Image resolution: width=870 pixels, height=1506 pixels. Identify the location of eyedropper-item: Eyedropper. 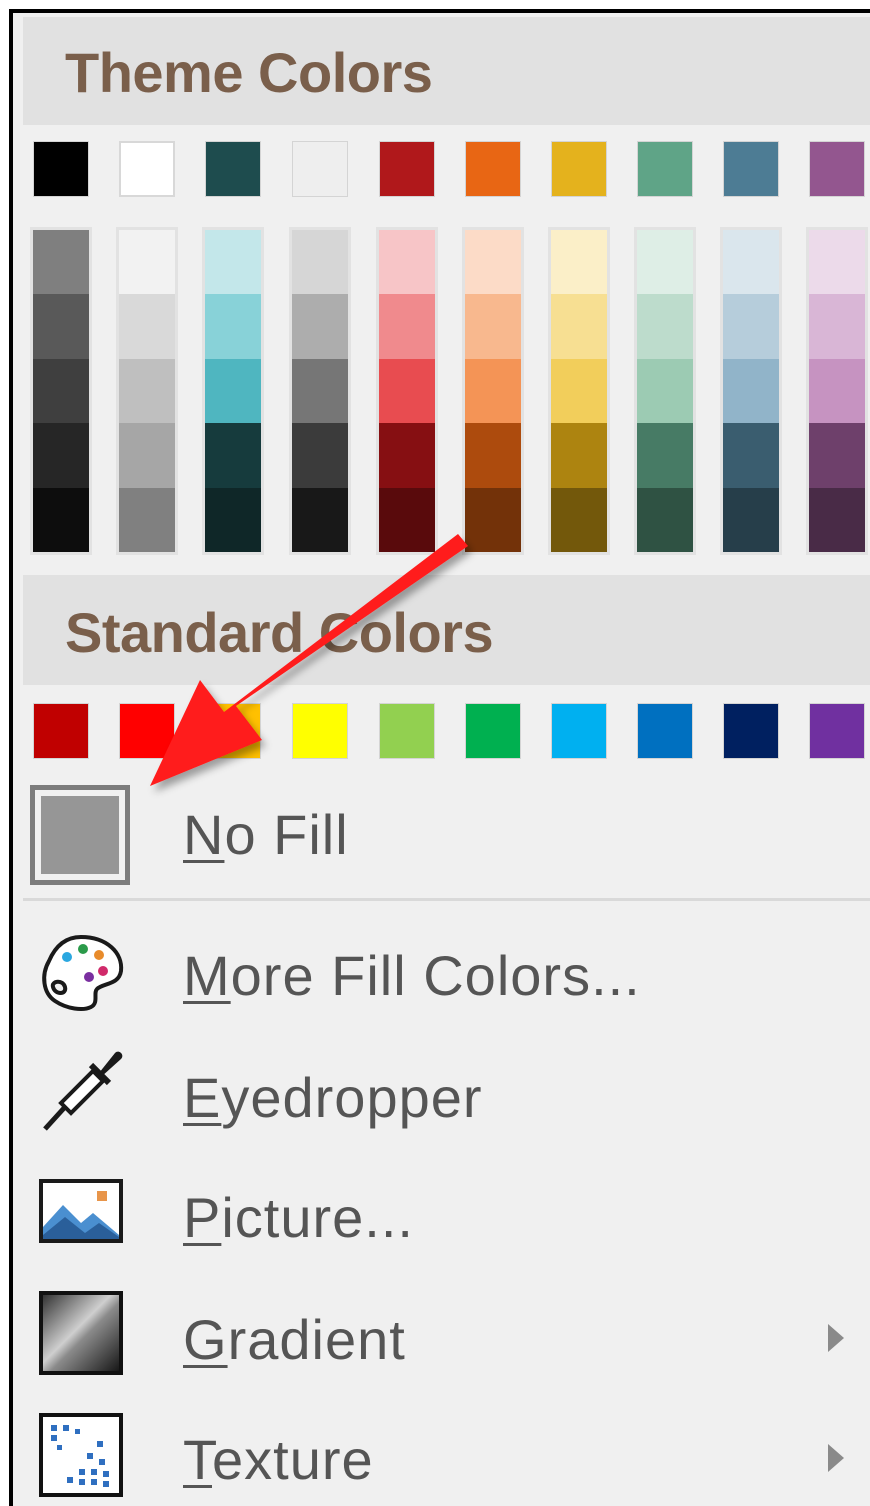
(441, 1090).